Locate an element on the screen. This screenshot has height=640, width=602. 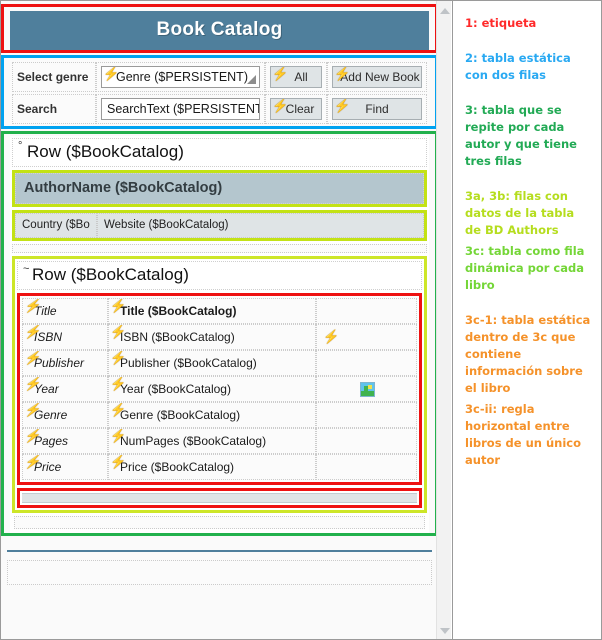
book-separator-rule is located at coordinates (219, 498).